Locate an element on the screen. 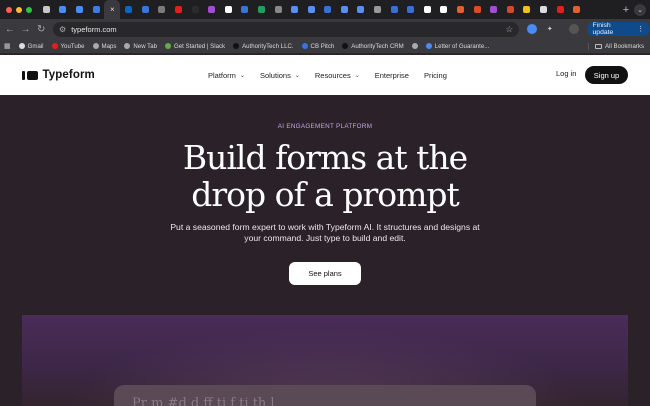 The image size is (650, 406). browser-toolbar: ← → ↻ ⚙ typeform.com ☆ ✦ Finish update ⋮ is located at coordinates (325, 29).